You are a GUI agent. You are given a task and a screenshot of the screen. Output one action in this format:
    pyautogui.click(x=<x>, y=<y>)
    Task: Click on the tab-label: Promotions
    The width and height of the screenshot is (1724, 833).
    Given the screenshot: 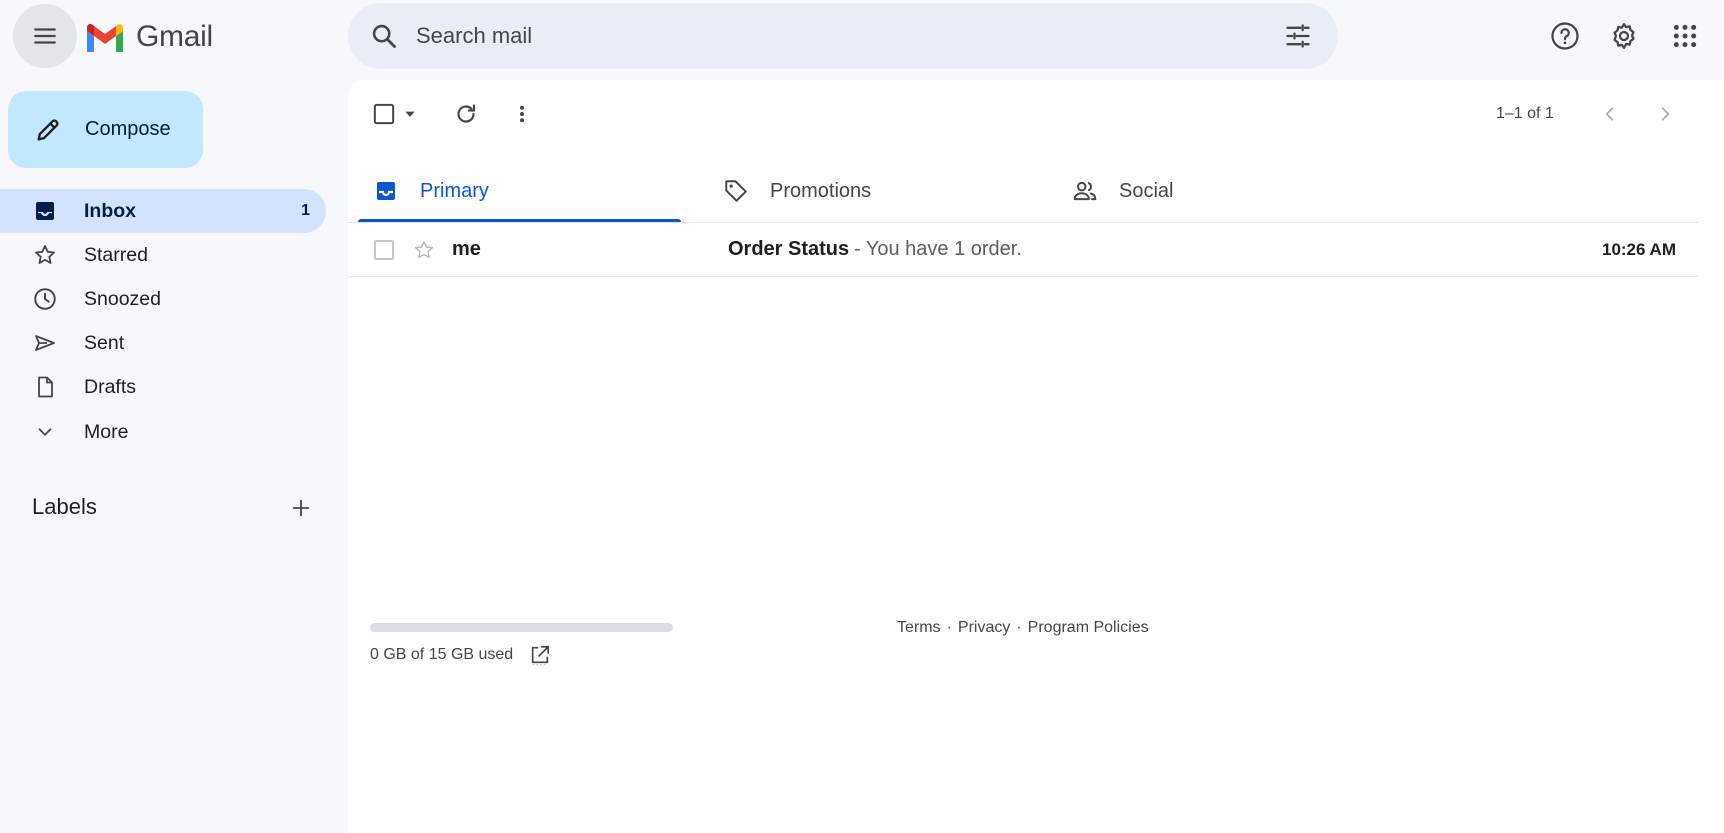 What is the action you would take?
    pyautogui.click(x=821, y=190)
    